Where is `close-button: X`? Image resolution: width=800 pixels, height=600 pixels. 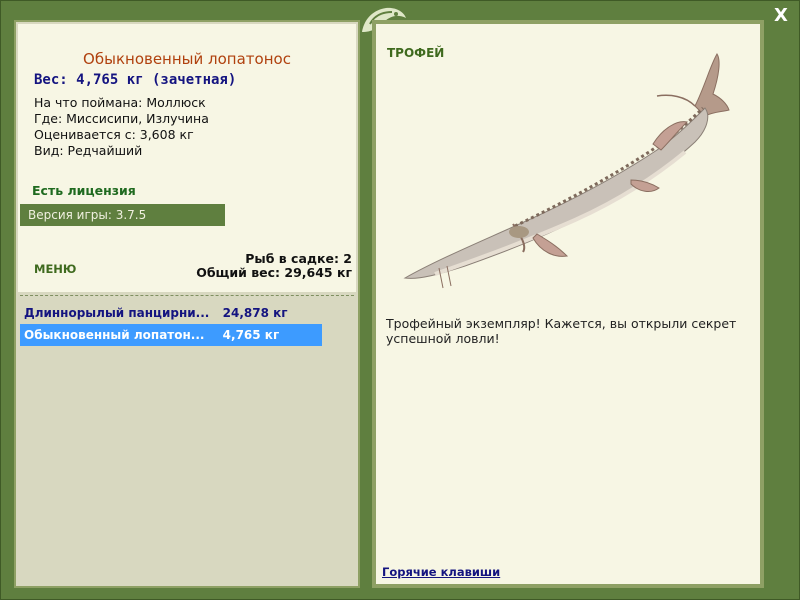
close-button: X is located at coordinates (781, 16).